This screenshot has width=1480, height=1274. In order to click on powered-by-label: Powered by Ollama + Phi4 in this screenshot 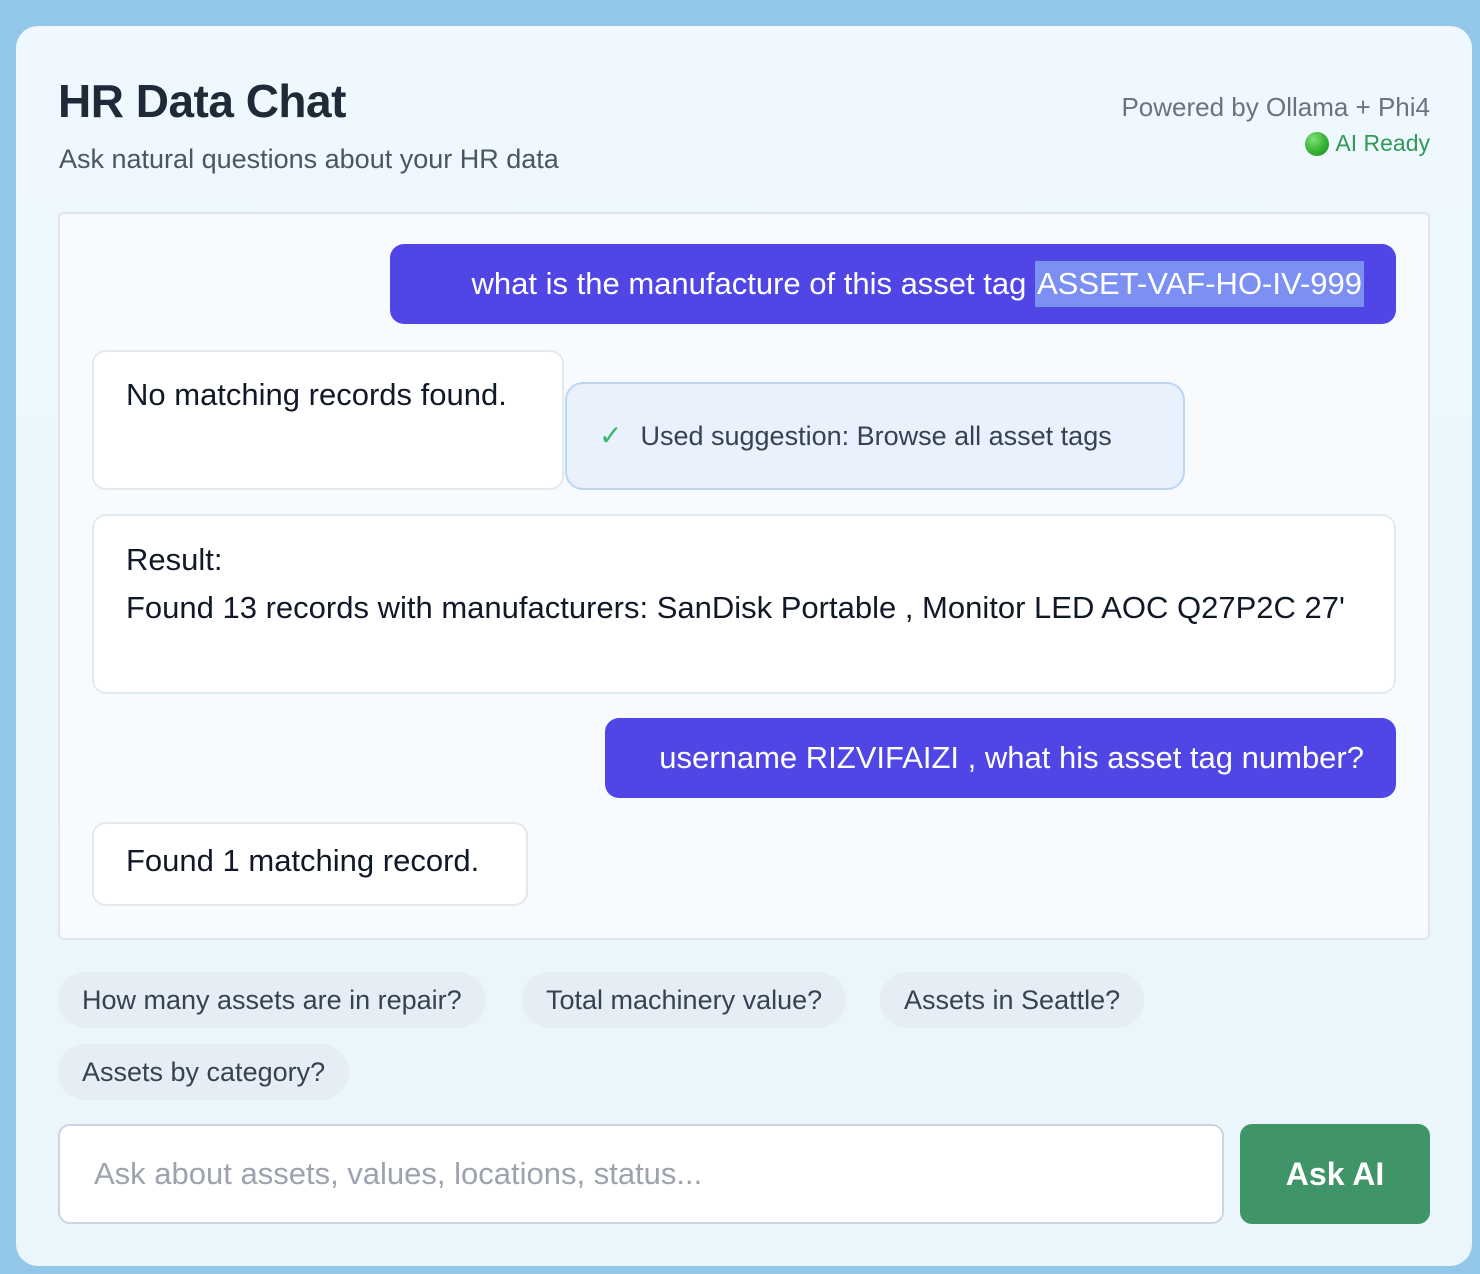, I will do `click(1275, 107)`.